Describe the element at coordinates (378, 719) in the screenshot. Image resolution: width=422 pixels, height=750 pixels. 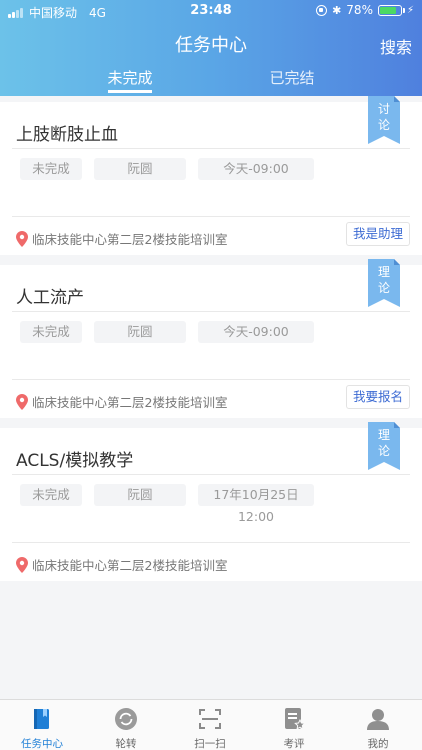
I see `profile-icon` at that location.